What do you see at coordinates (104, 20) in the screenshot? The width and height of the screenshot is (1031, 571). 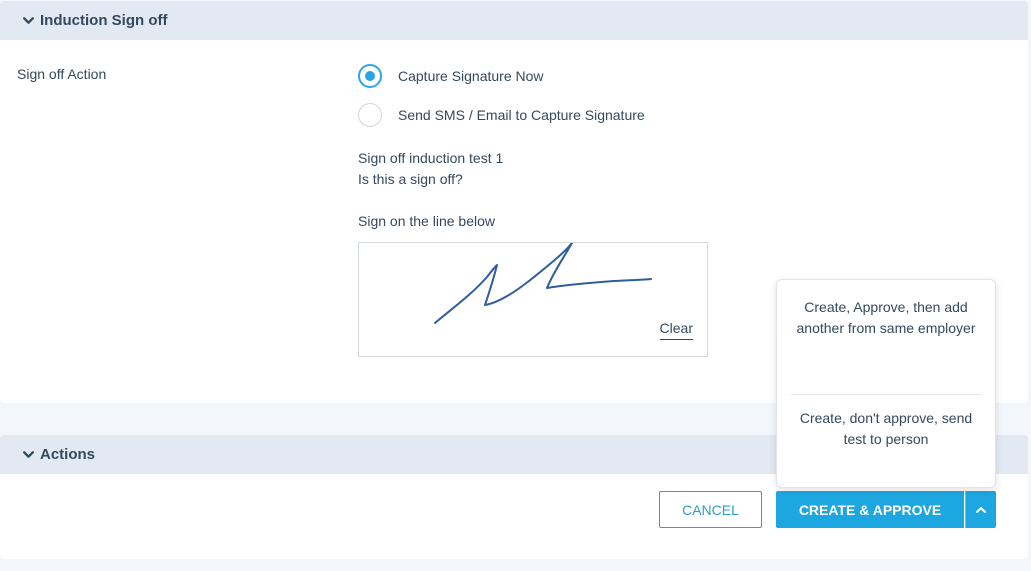 I see `section-title: Induction Sign off` at bounding box center [104, 20].